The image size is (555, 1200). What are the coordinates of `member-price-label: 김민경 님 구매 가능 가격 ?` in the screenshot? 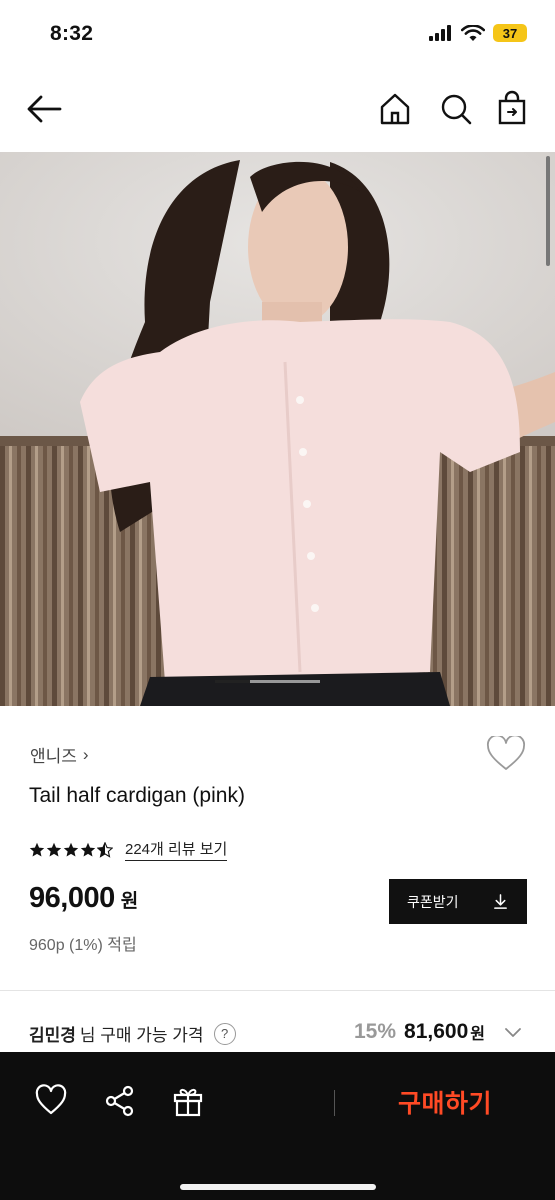 It's located at (132, 1033).